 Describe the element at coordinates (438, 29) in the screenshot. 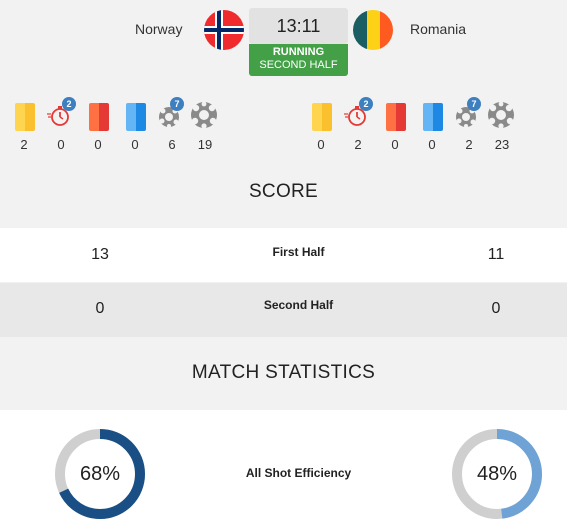

I see `away-team-name: Romania` at that location.